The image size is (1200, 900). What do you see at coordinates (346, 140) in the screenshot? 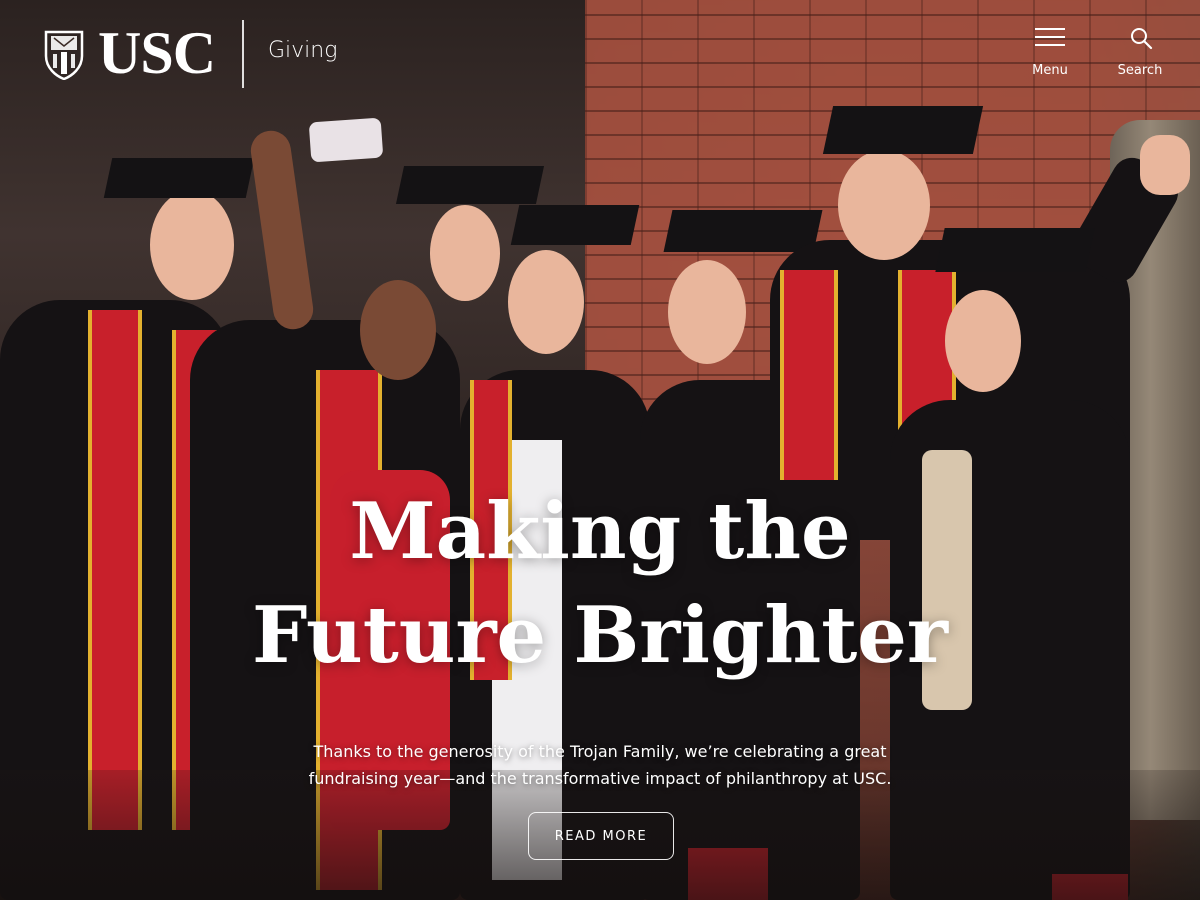
I see `phone` at bounding box center [346, 140].